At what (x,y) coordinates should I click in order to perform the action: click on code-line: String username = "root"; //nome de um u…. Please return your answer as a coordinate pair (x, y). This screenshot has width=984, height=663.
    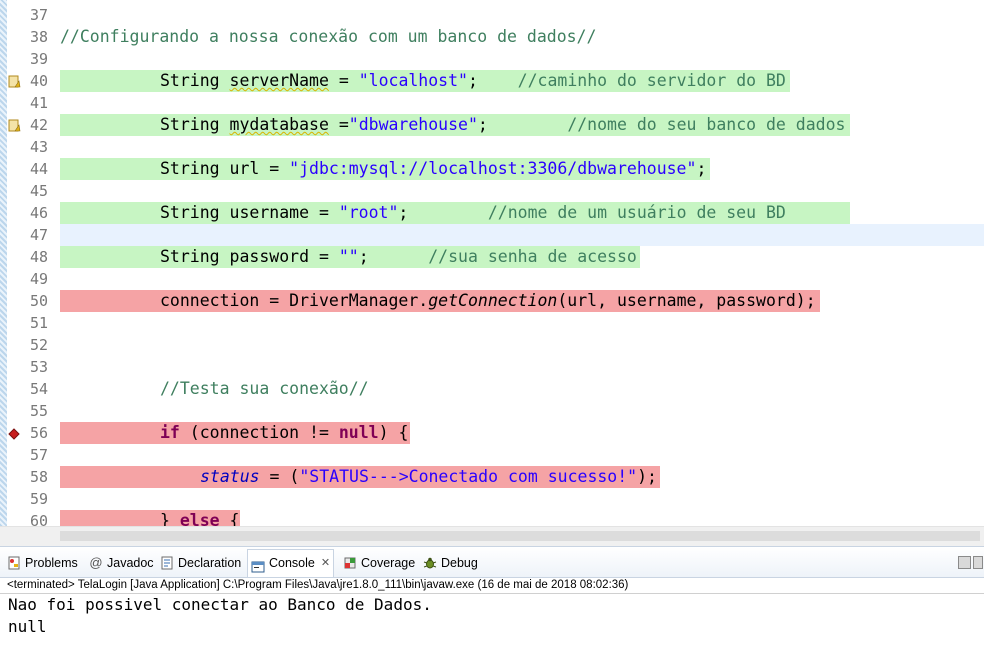
    Looking at the image, I should click on (473, 213).